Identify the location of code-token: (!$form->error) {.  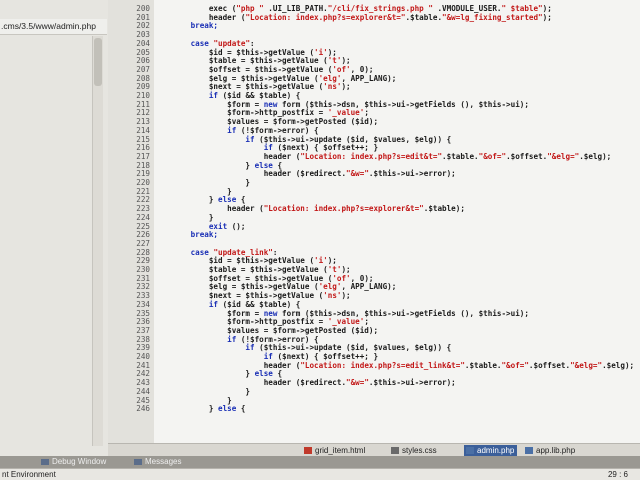
(277, 130).